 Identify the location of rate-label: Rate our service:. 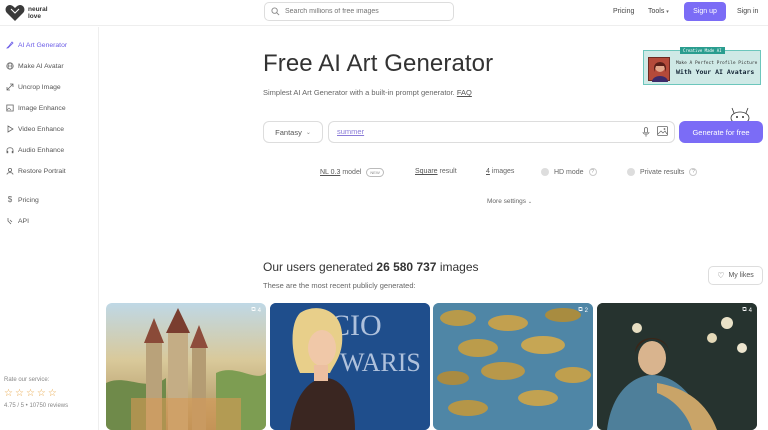
(27, 380).